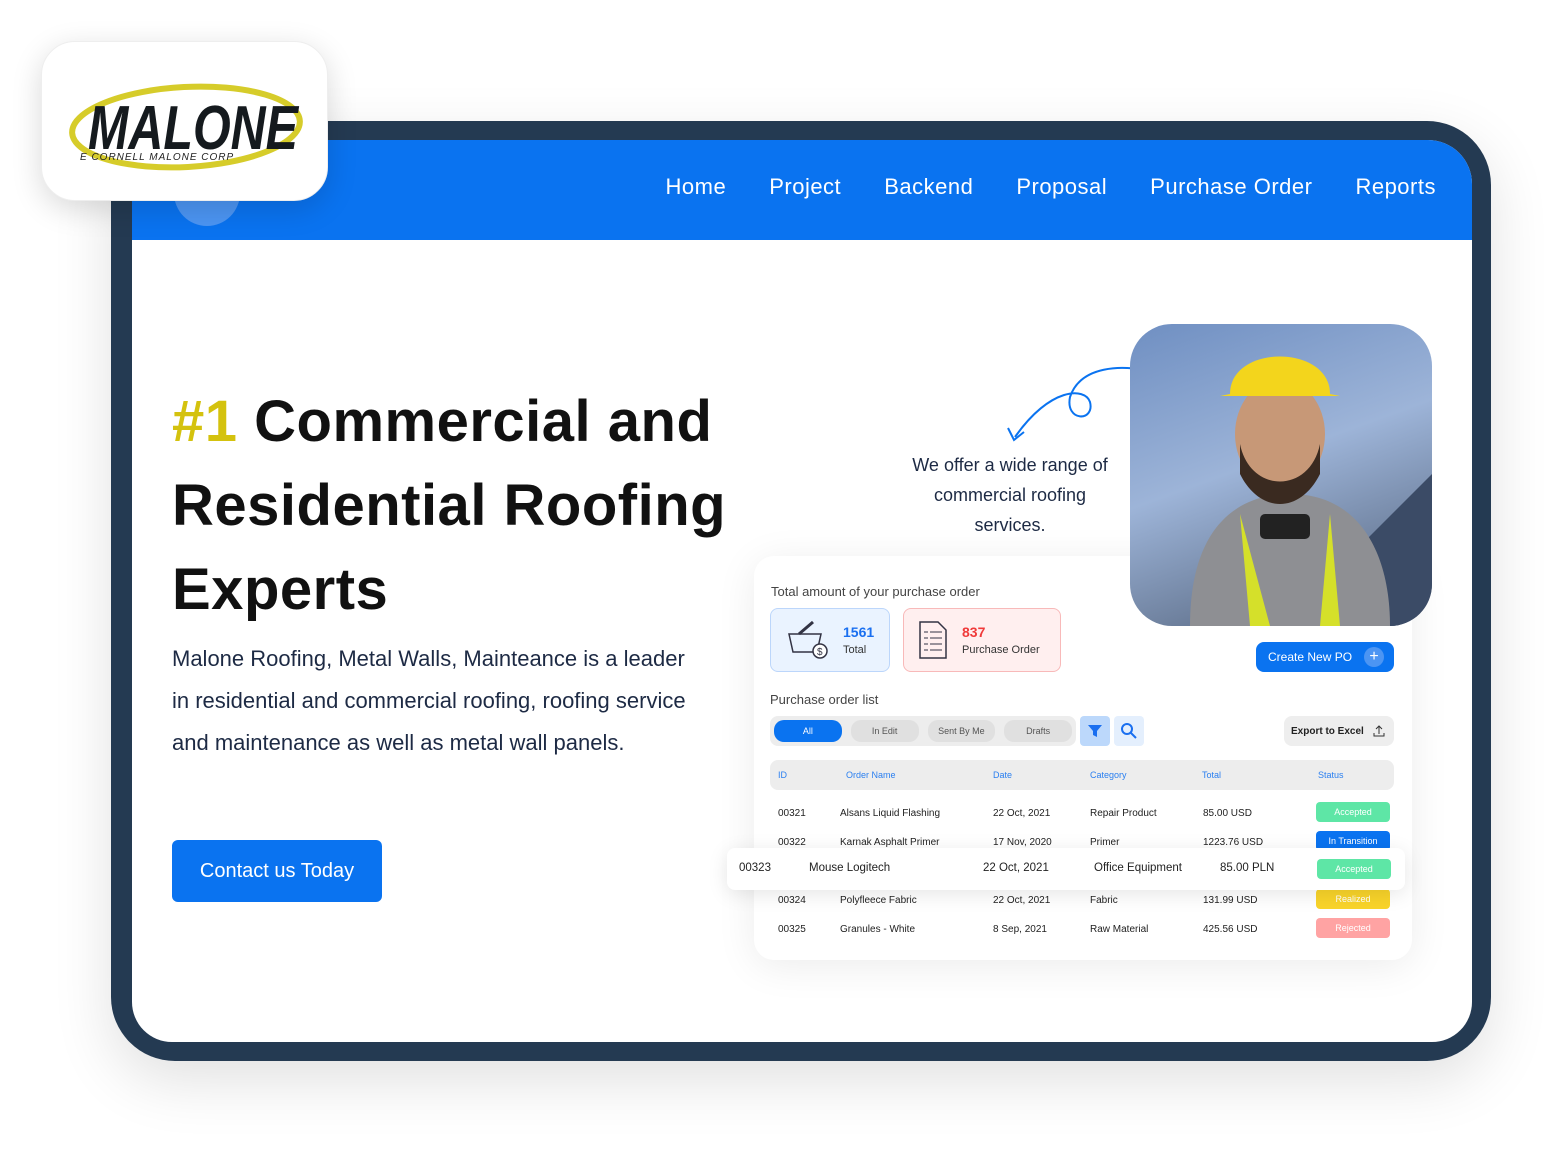  Describe the element at coordinates (1119, 929) in the screenshot. I see `cell-category: Raw Material` at that location.